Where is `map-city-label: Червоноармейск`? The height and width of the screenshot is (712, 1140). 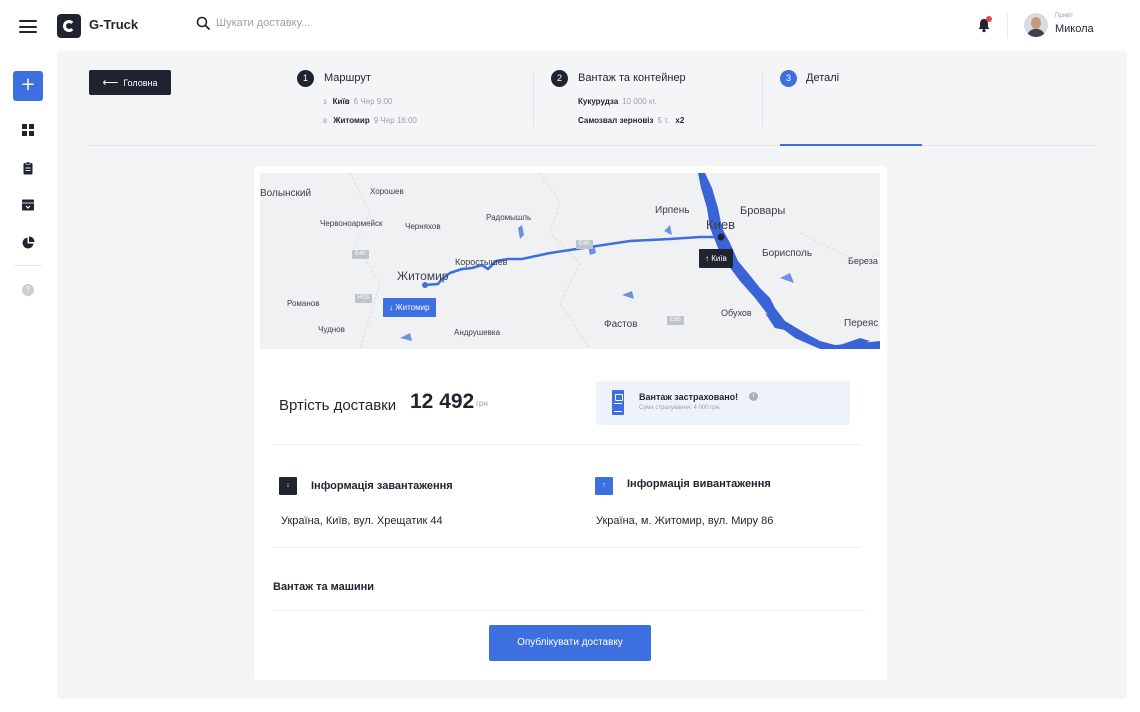
map-city-label: Червоноармейск is located at coordinates (351, 223).